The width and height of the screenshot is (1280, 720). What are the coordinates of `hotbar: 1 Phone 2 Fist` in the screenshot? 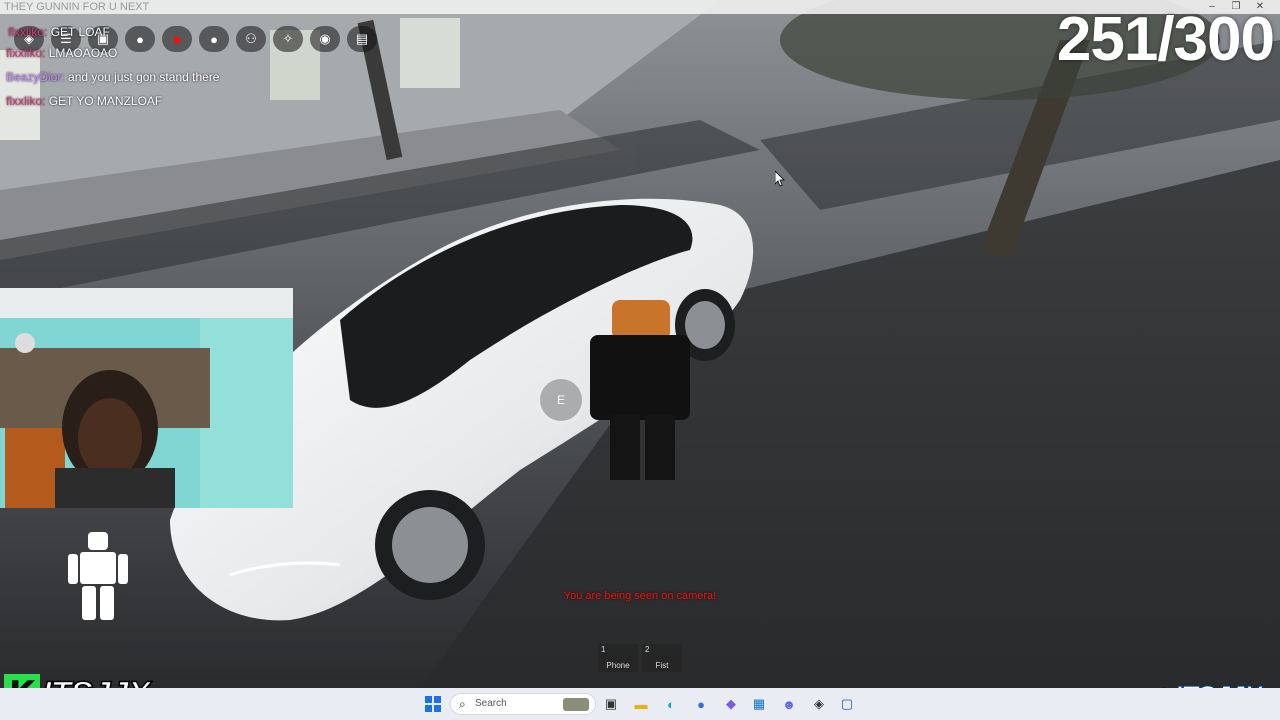 It's located at (640, 658).